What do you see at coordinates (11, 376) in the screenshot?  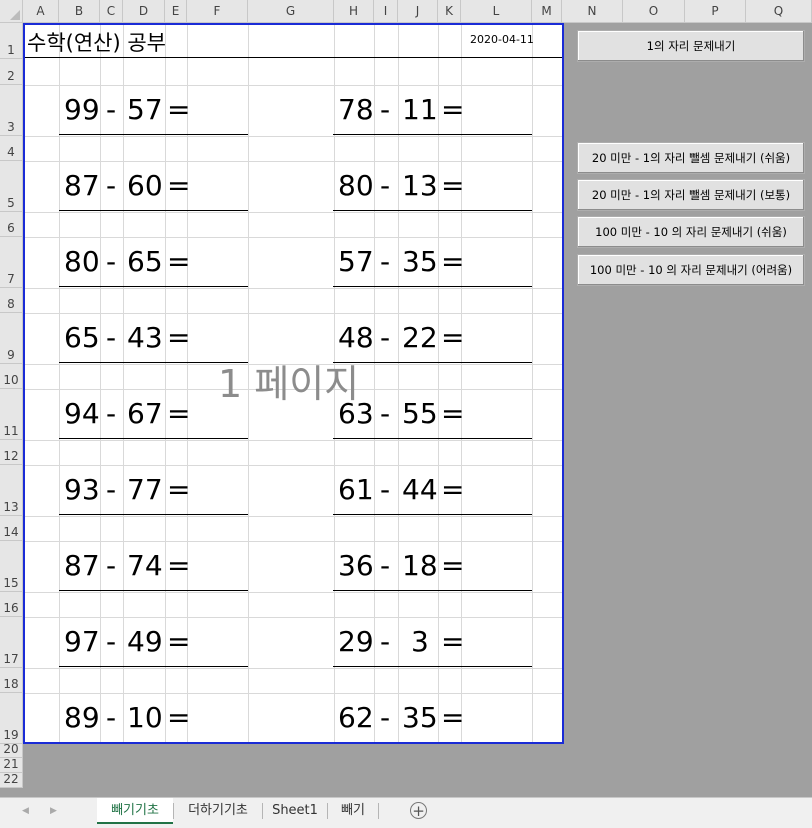 I see `row-header: 10` at bounding box center [11, 376].